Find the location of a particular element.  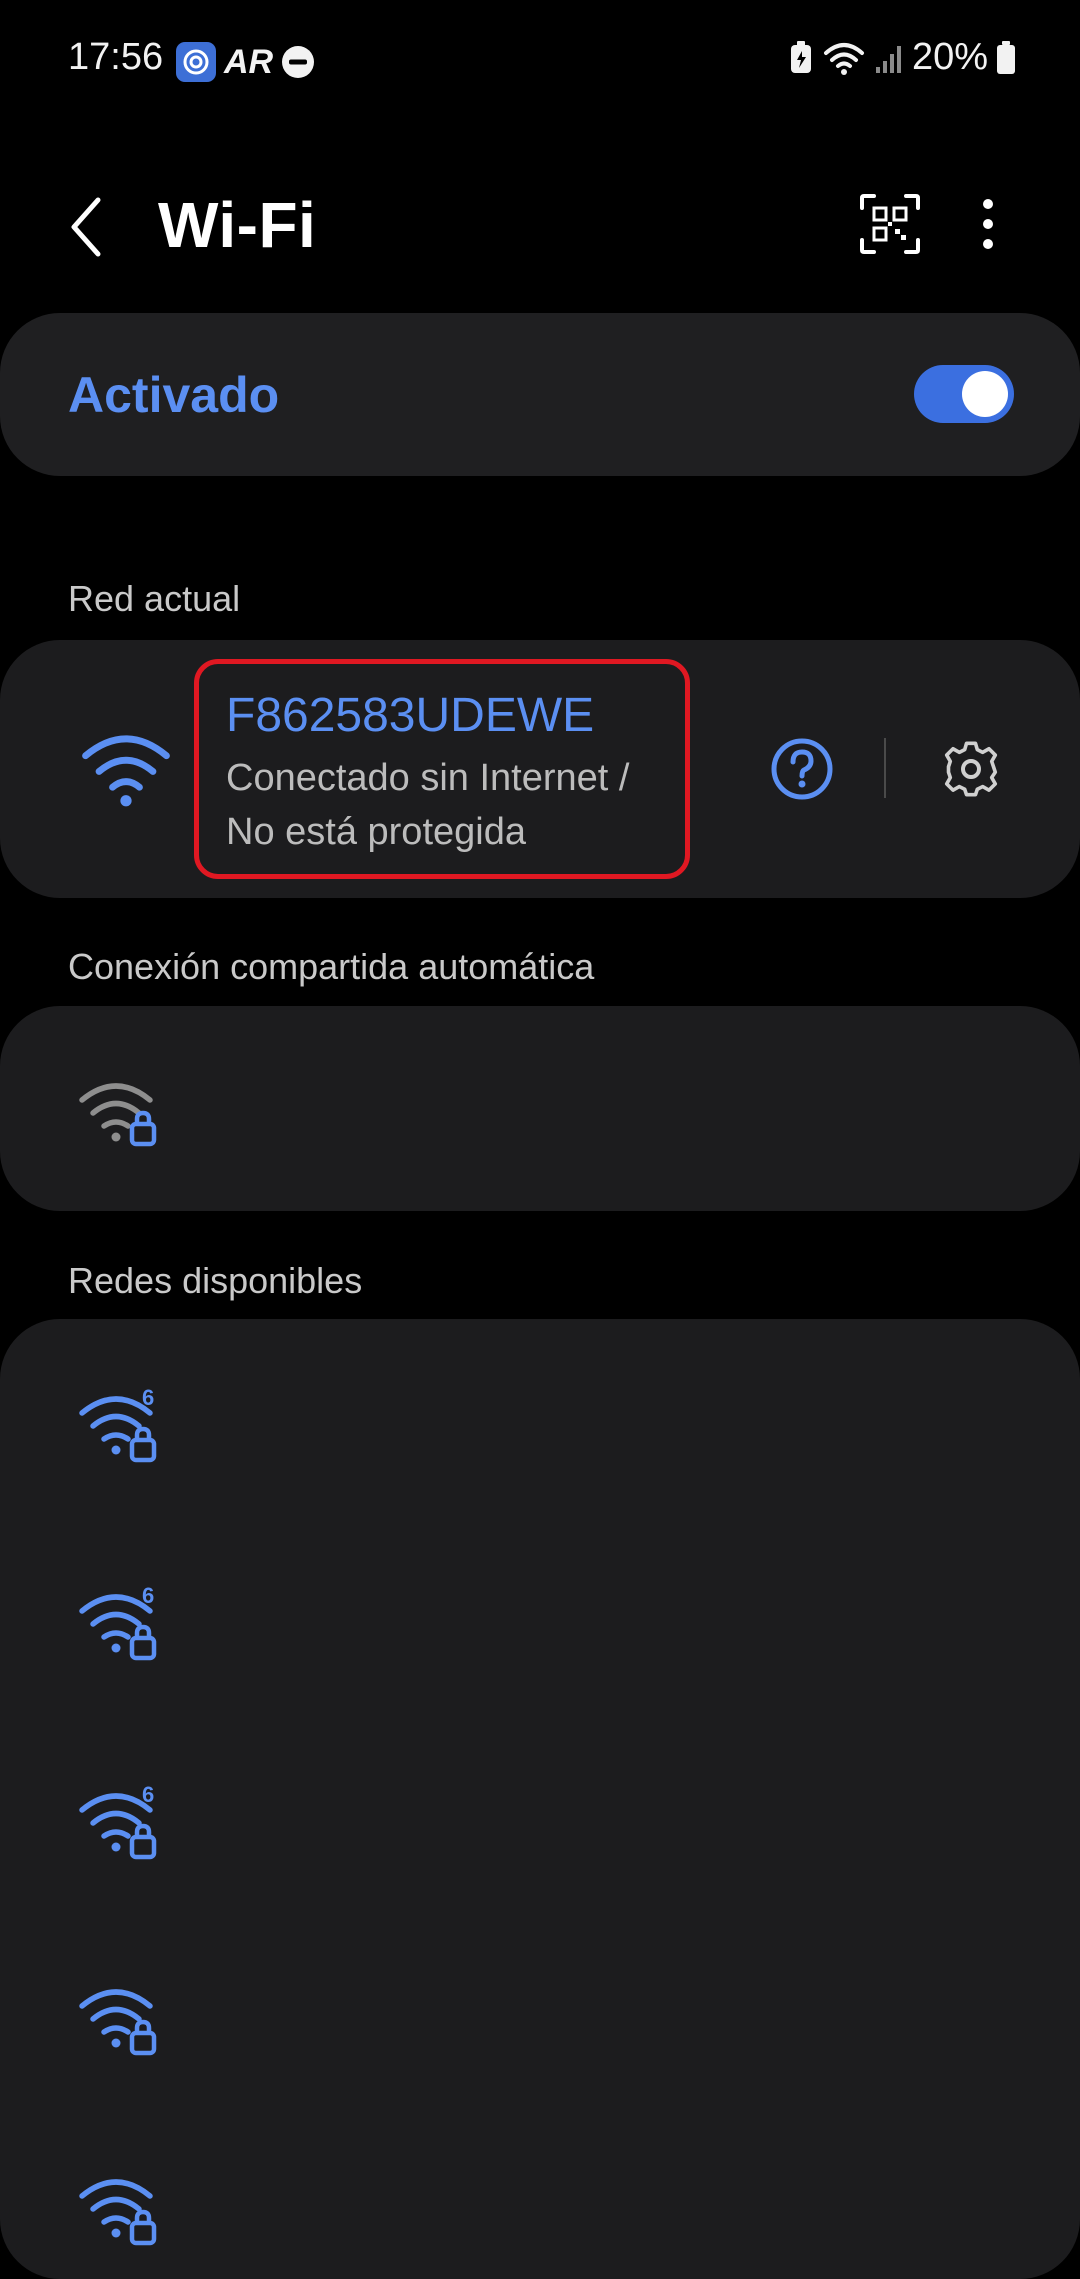

current-network-wifi-icon is located at coordinates (126, 769).